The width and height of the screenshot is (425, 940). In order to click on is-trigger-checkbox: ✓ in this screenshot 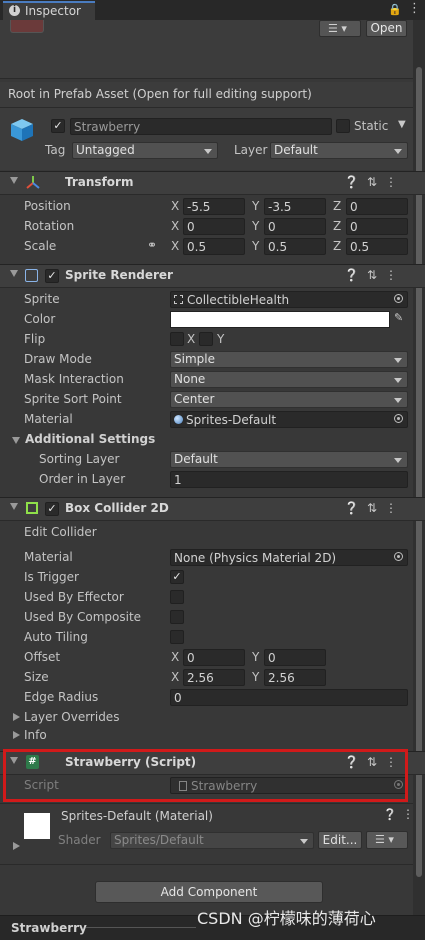, I will do `click(177, 577)`.